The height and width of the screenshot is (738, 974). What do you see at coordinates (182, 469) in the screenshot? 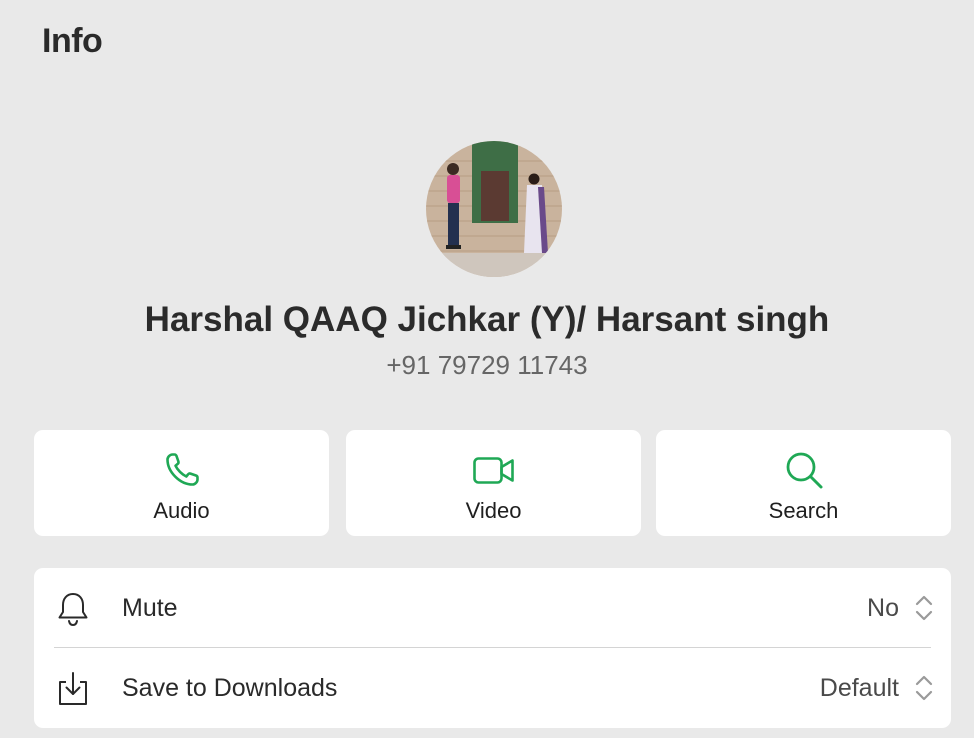
I see `phone-icon` at bounding box center [182, 469].